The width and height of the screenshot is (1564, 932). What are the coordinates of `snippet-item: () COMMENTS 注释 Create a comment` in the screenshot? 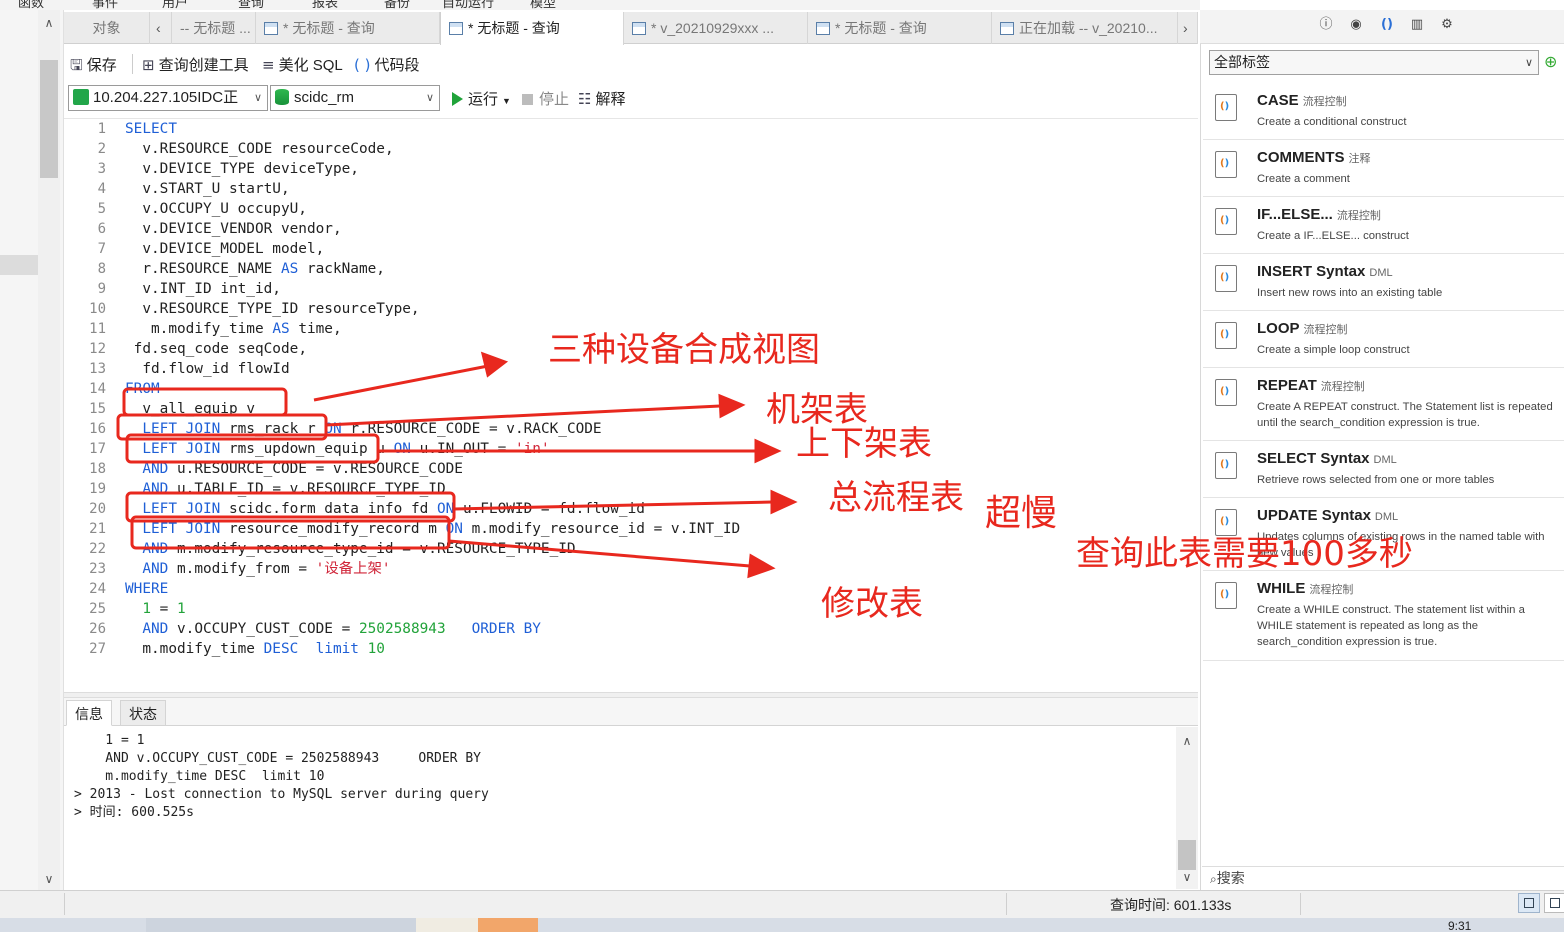 It's located at (1383, 168).